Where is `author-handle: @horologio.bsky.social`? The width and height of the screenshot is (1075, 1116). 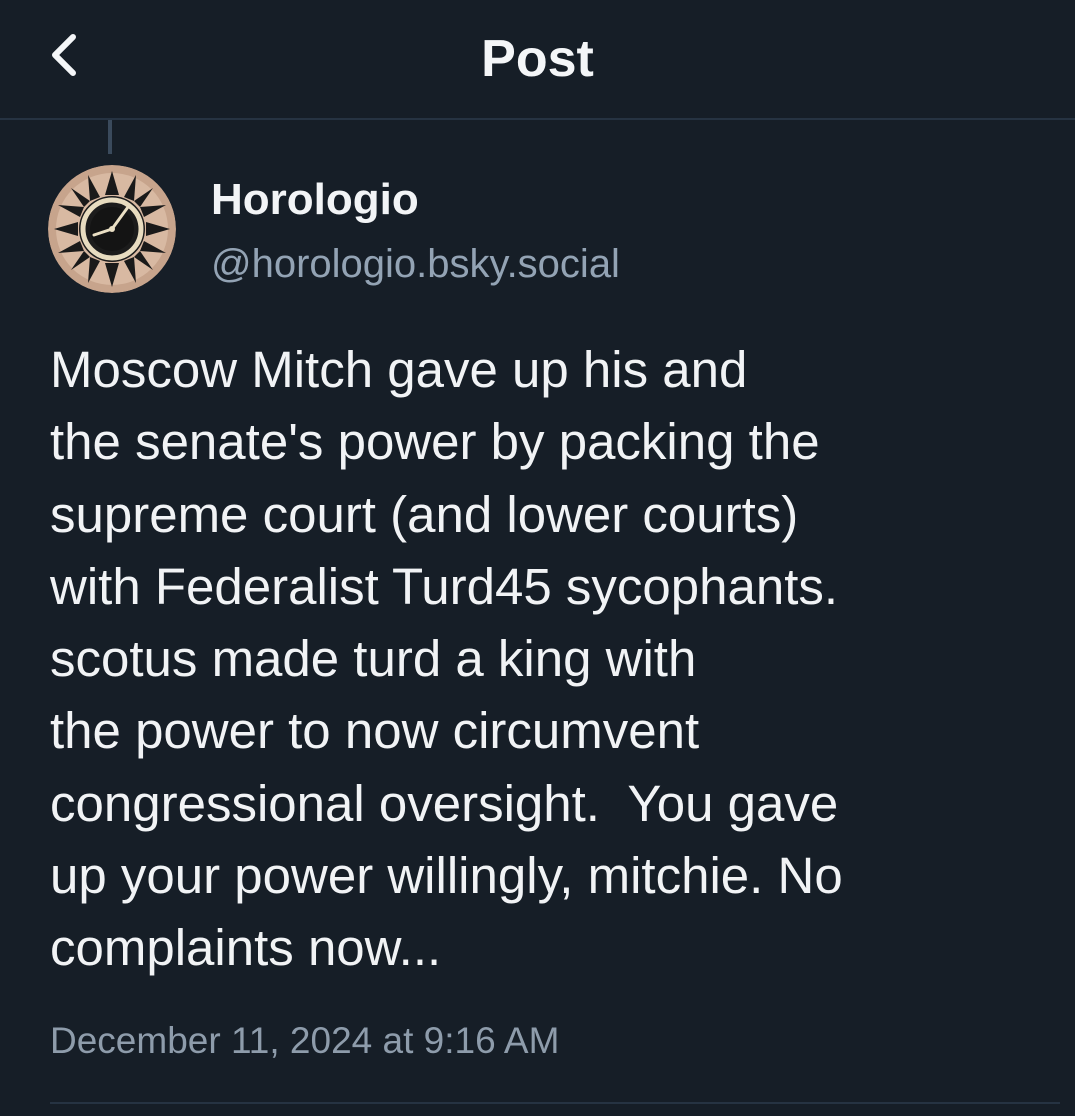
author-handle: @horologio.bsky.social is located at coordinates (415, 264).